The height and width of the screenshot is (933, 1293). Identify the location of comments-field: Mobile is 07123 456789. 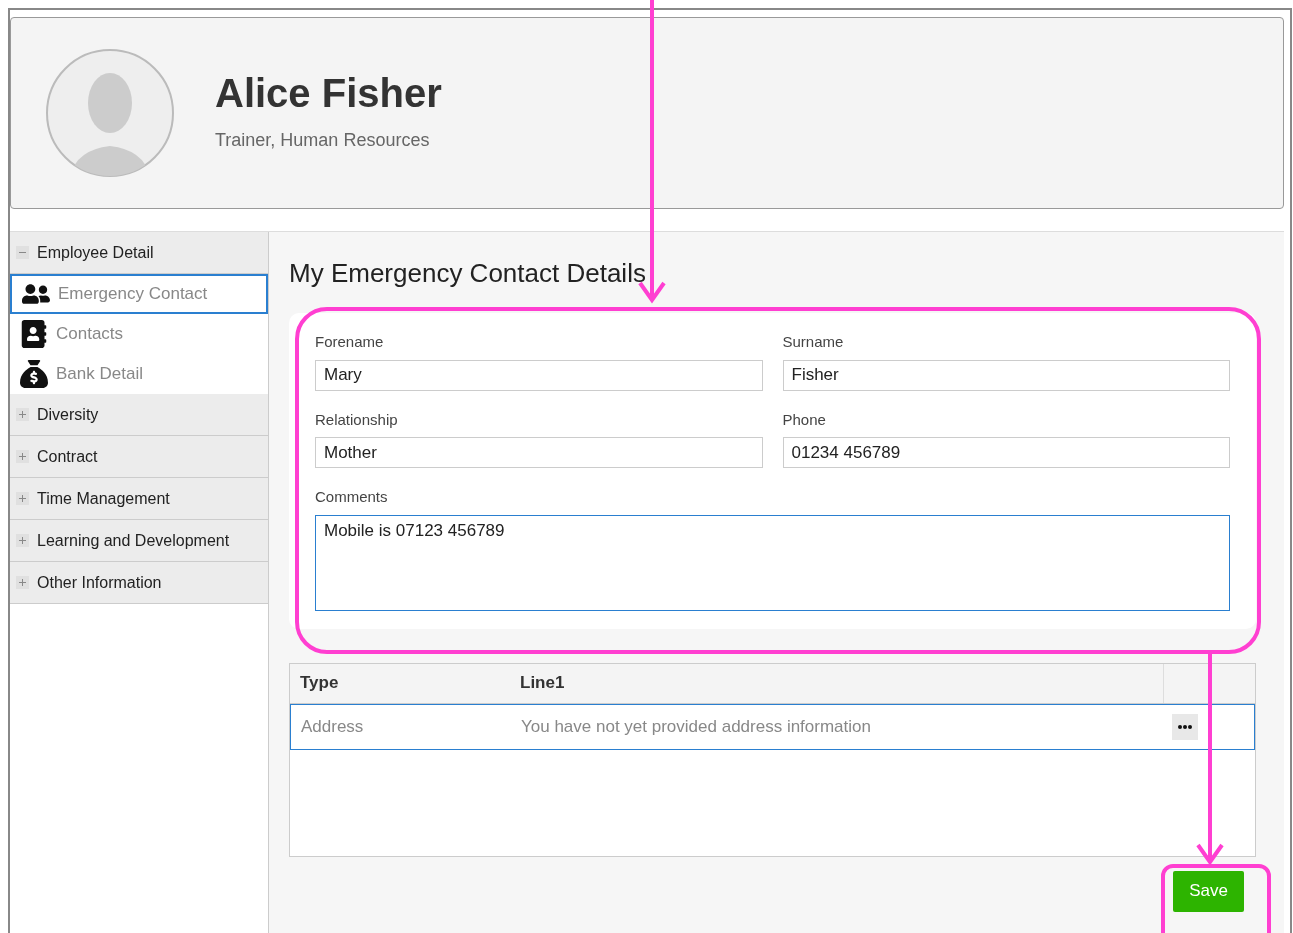
(772, 562).